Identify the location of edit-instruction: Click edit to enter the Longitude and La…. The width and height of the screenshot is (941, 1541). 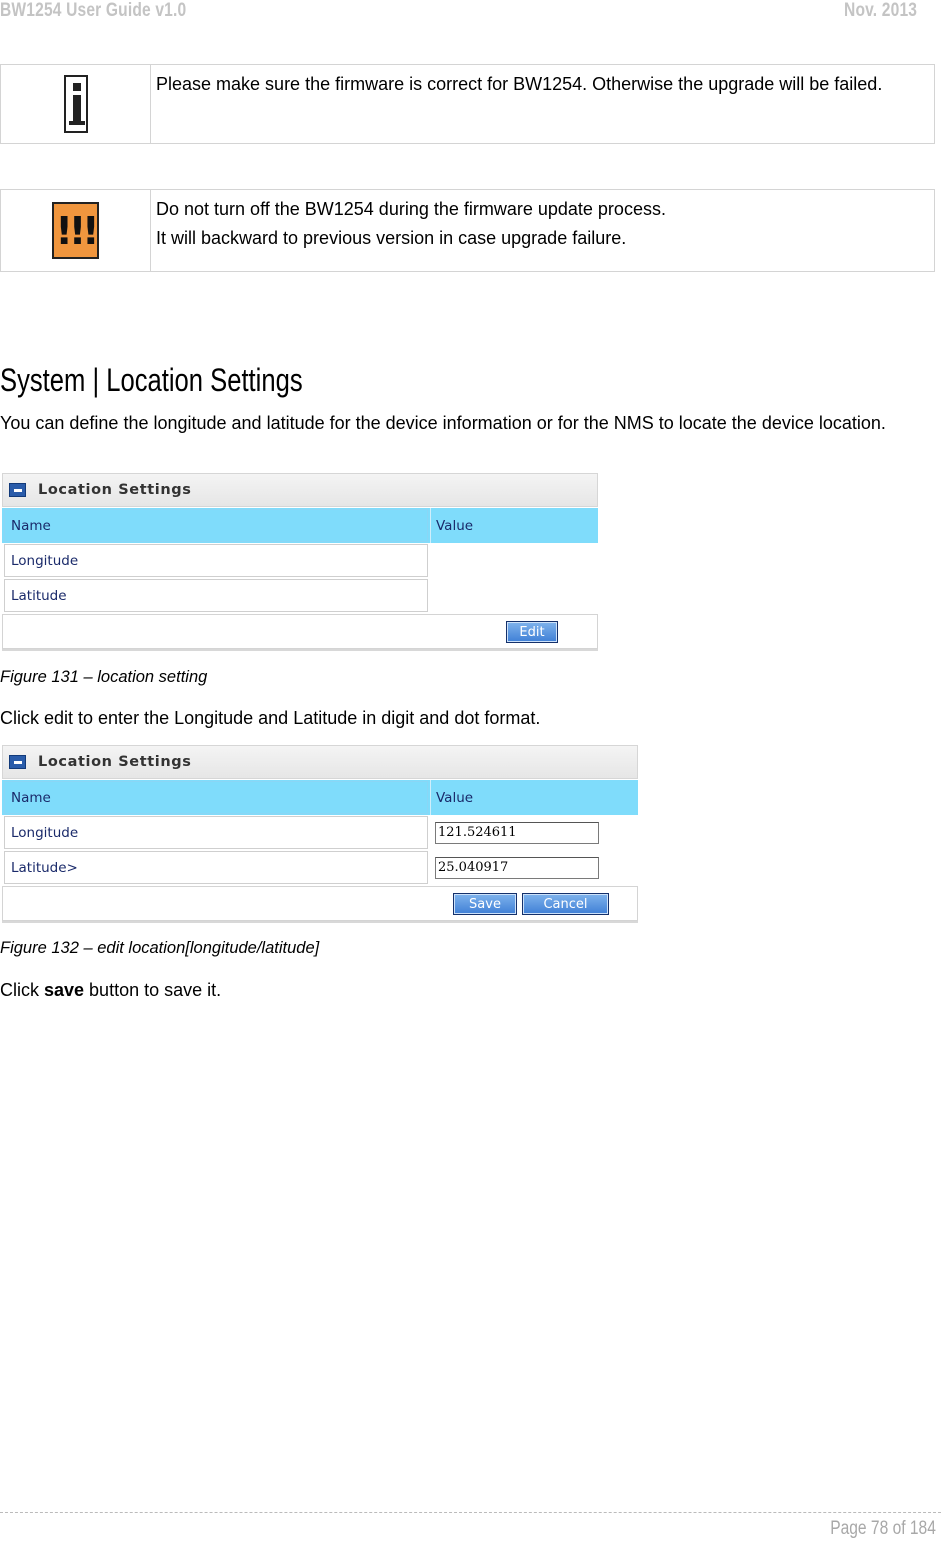
(270, 718).